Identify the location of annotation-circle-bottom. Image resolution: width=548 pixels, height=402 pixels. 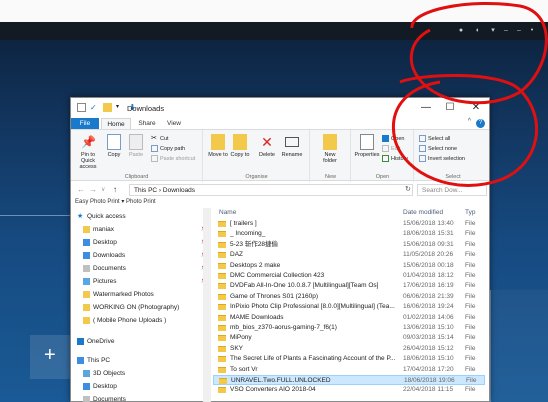
(465, 130).